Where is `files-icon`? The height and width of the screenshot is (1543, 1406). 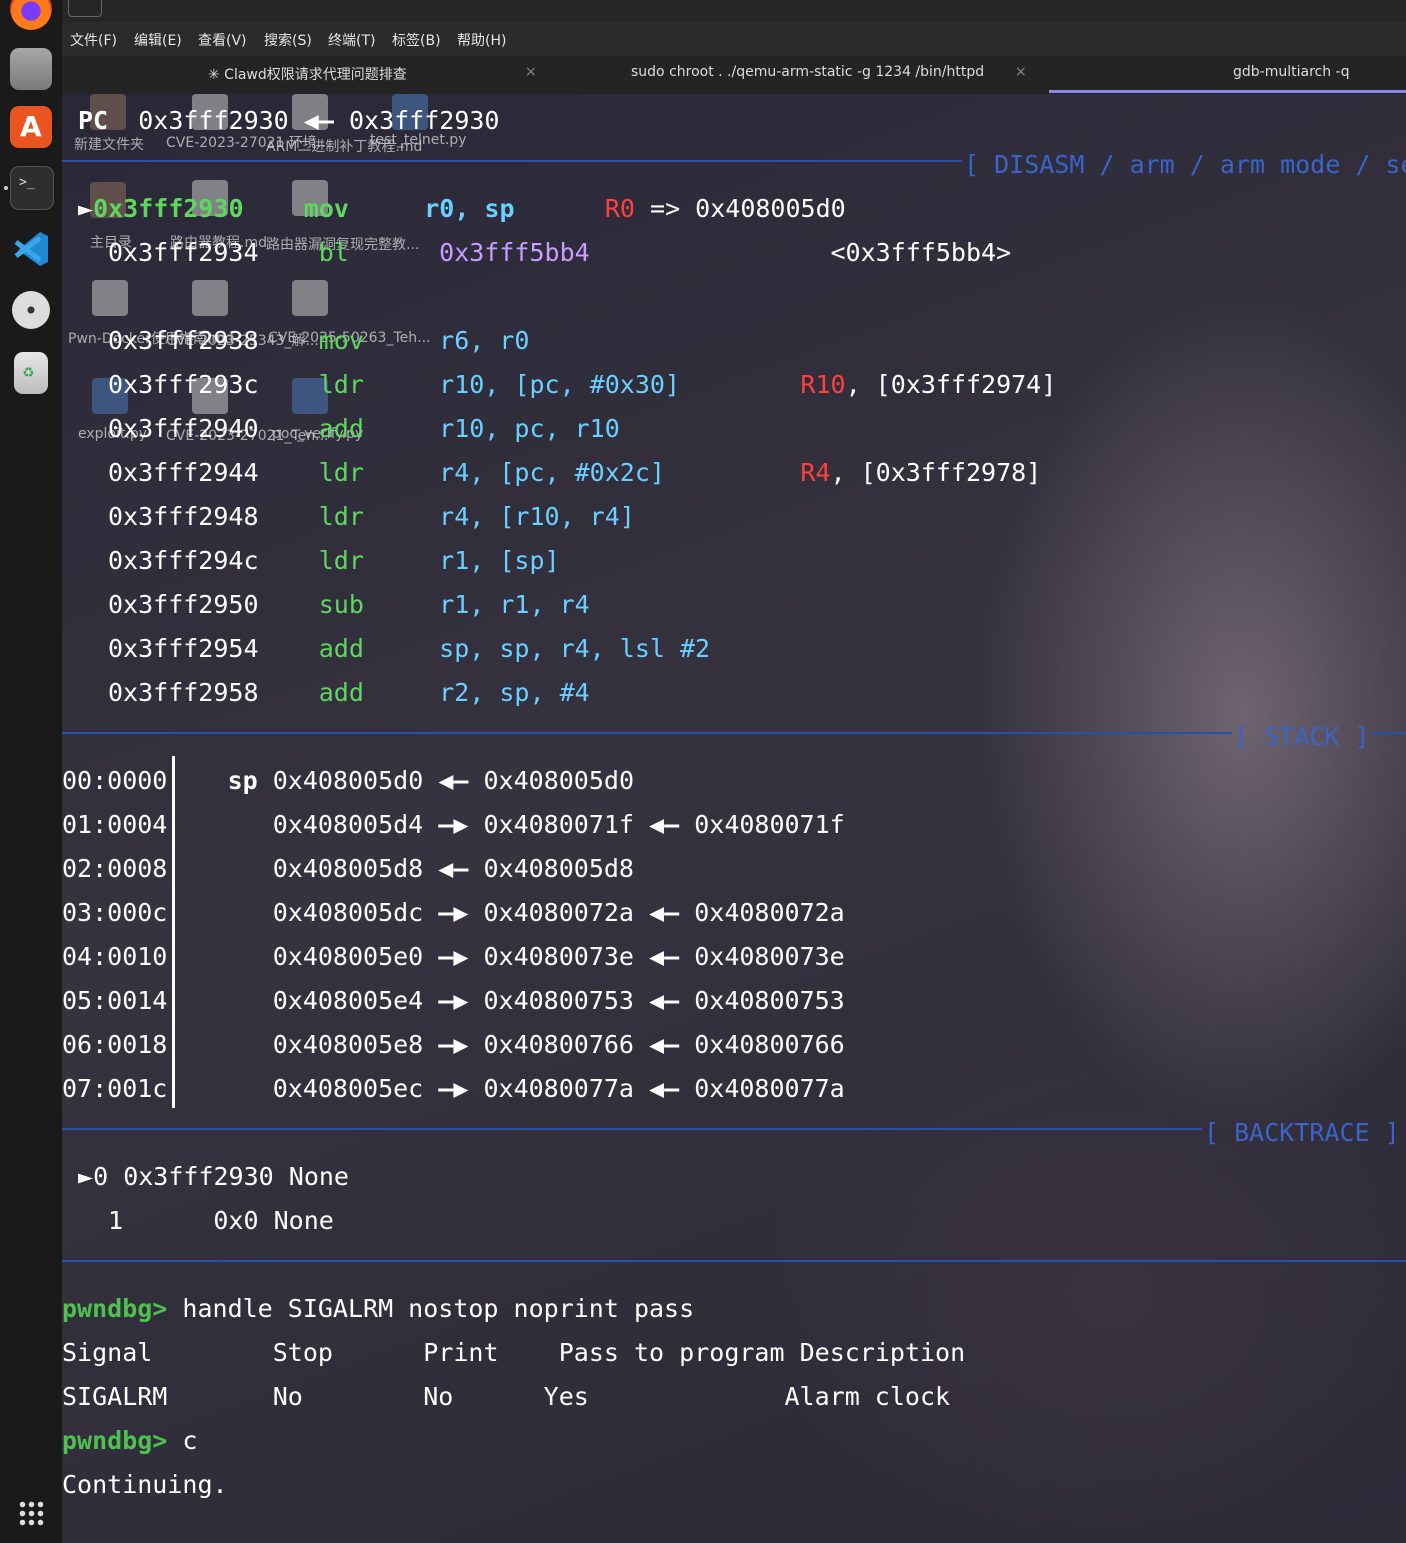 files-icon is located at coordinates (31, 69).